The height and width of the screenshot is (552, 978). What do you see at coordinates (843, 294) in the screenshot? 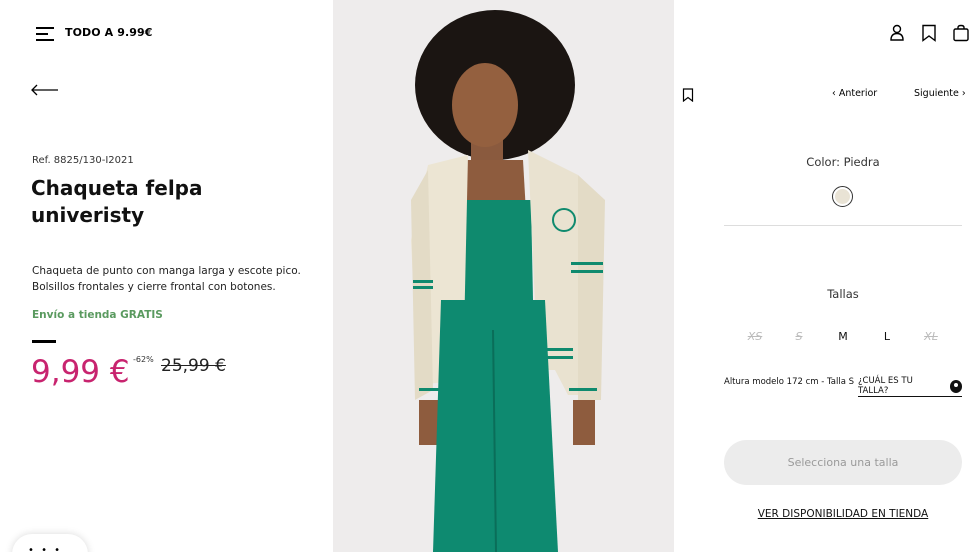
I see `sizes-label: Tallas` at bounding box center [843, 294].